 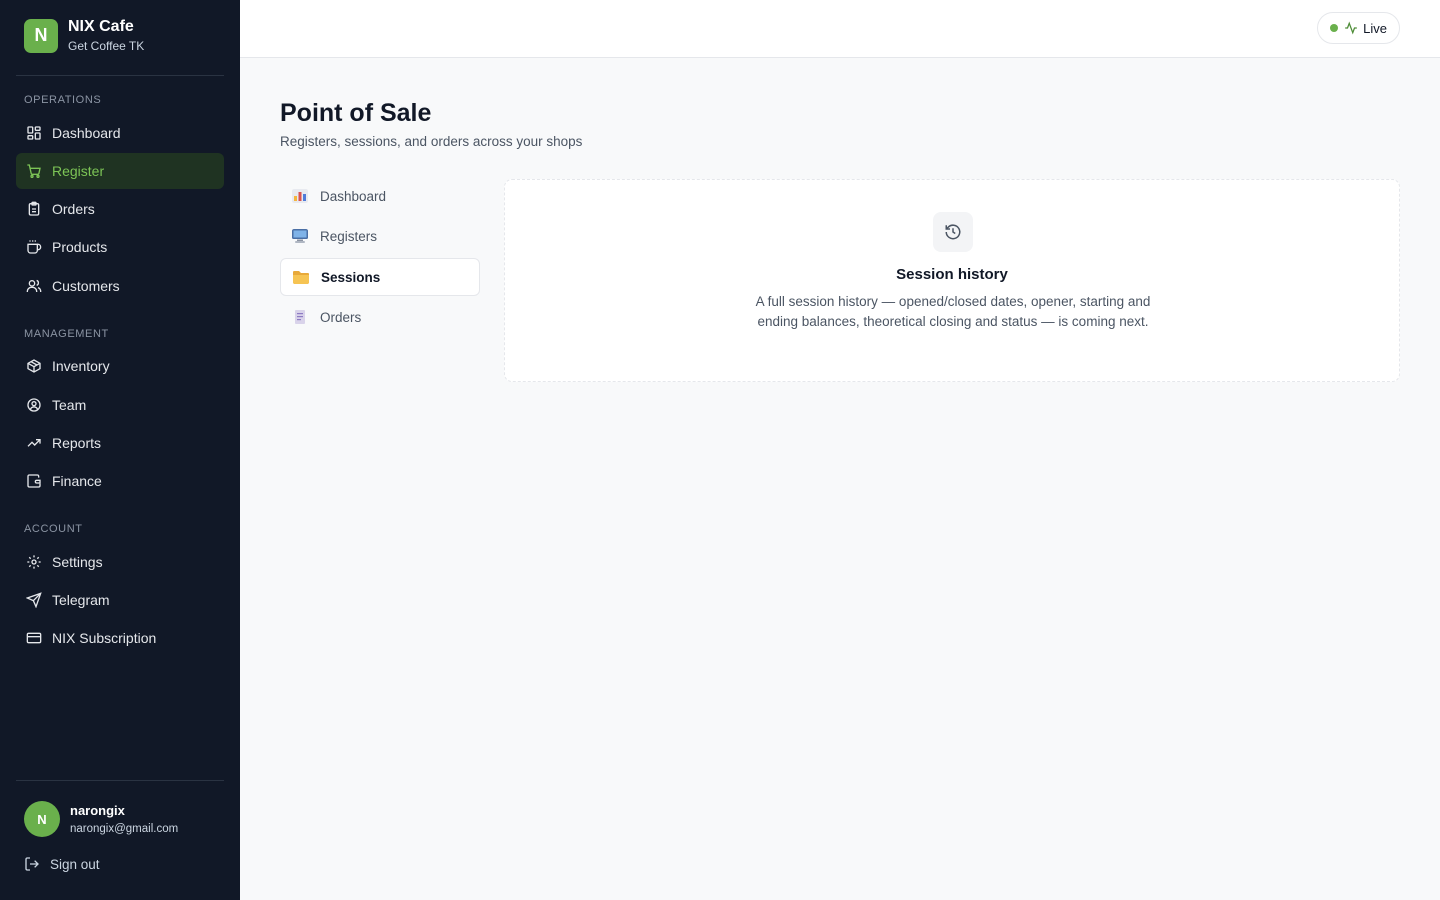 I want to click on sidebar-item-label: Telegram, so click(x=81, y=600).